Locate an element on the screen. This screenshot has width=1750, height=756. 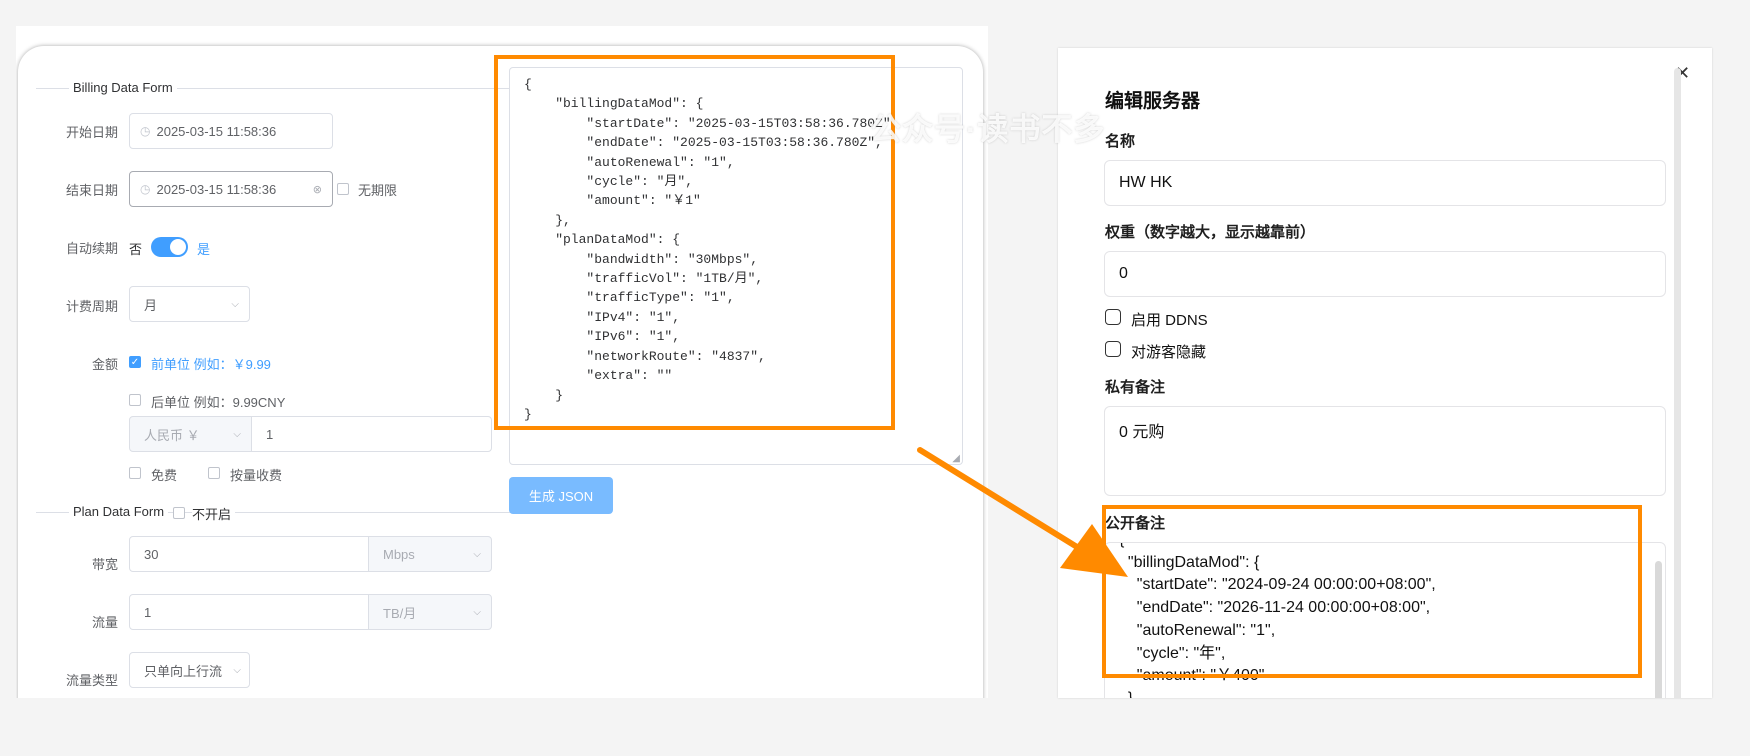
hide-from-guest-checkbox is located at coordinates (1113, 349).